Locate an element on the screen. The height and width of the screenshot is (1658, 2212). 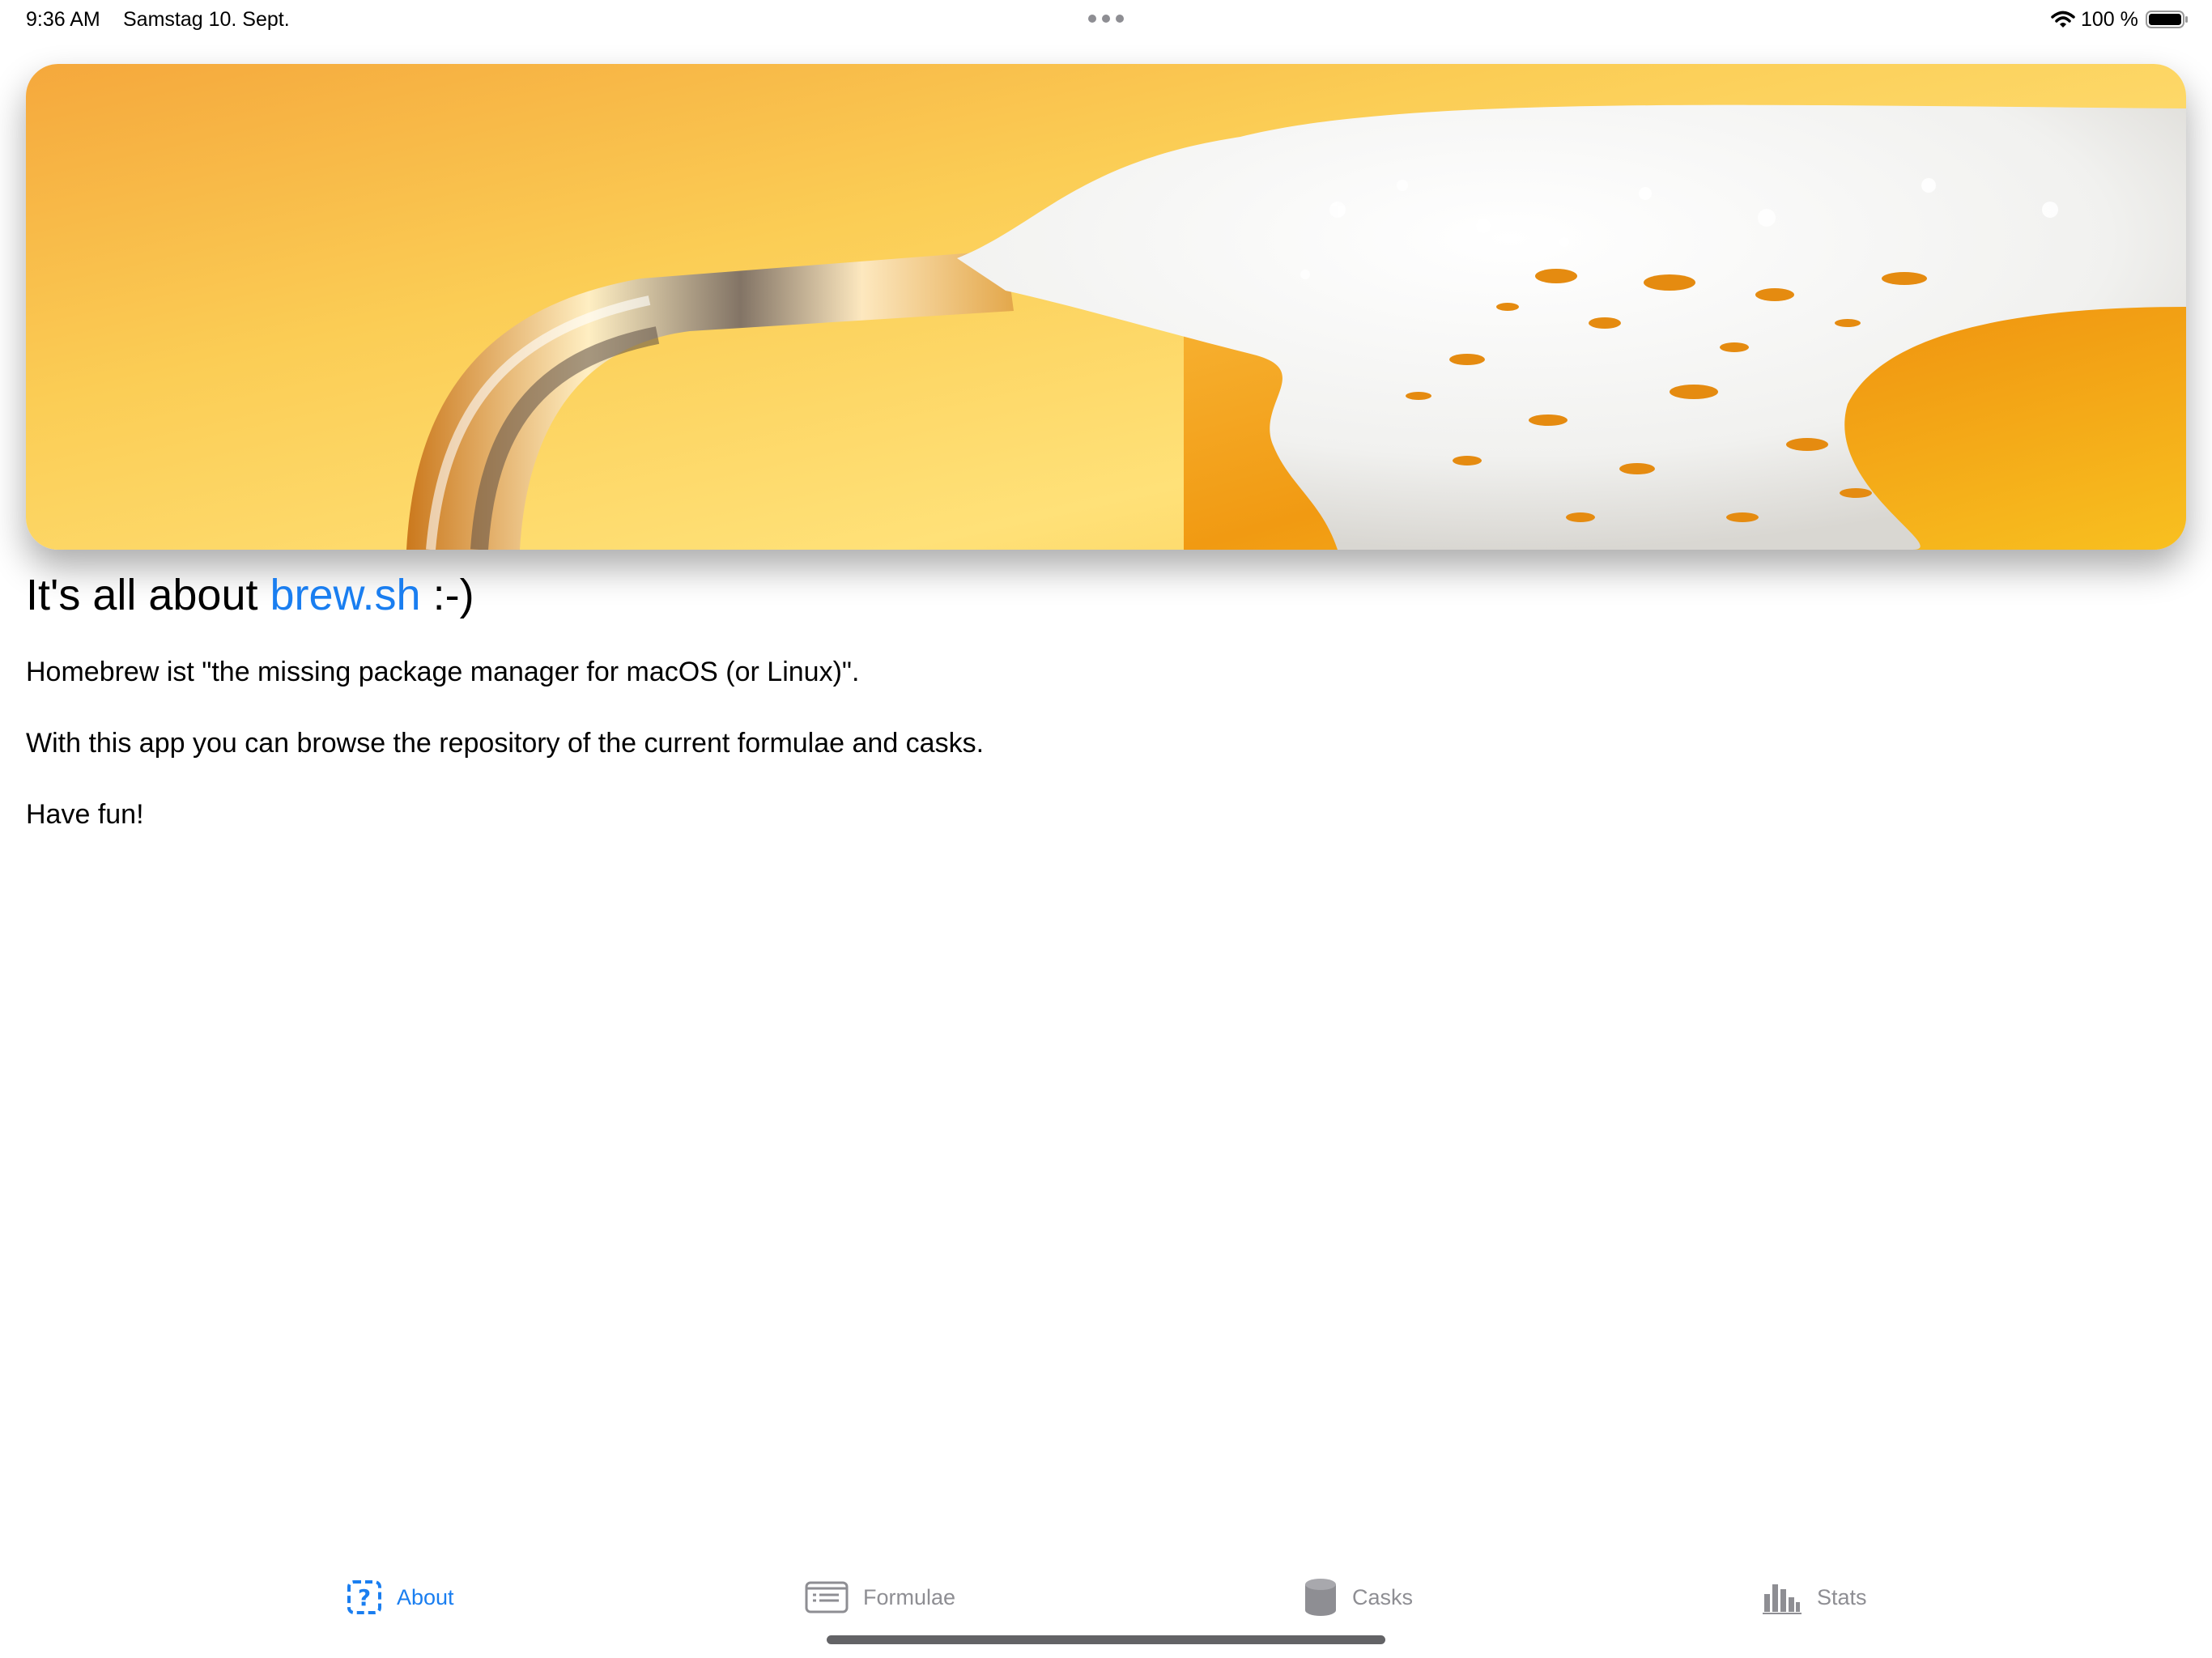
tab-formulae: Formulae is located at coordinates (880, 1597).